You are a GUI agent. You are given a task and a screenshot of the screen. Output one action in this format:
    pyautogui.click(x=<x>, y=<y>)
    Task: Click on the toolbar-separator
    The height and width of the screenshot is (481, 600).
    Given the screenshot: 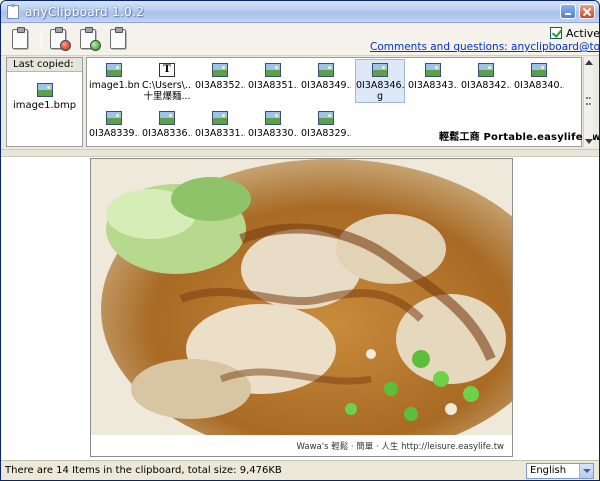 What is the action you would take?
    pyautogui.click(x=41, y=40)
    